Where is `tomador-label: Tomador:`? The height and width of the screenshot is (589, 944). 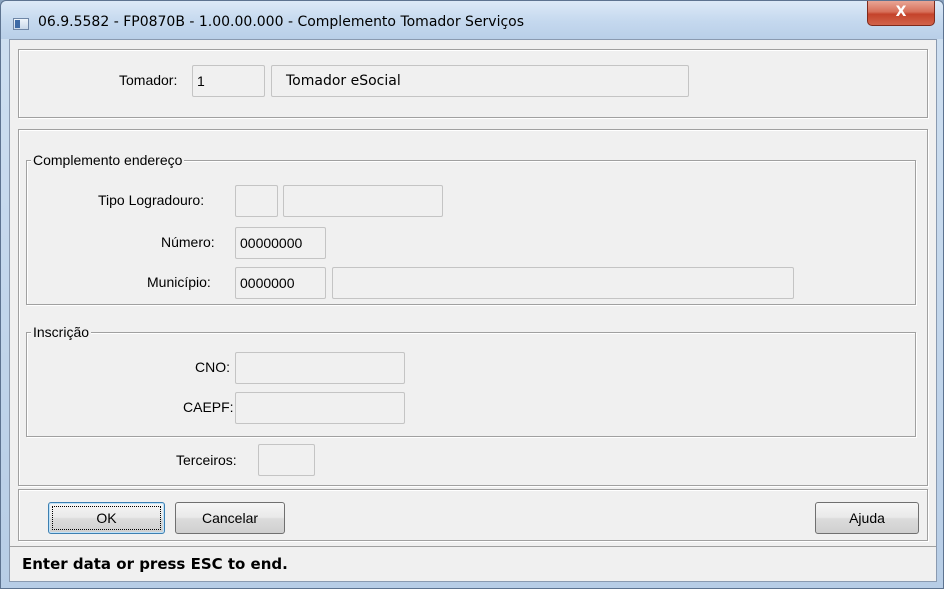 tomador-label: Tomador: is located at coordinates (148, 80).